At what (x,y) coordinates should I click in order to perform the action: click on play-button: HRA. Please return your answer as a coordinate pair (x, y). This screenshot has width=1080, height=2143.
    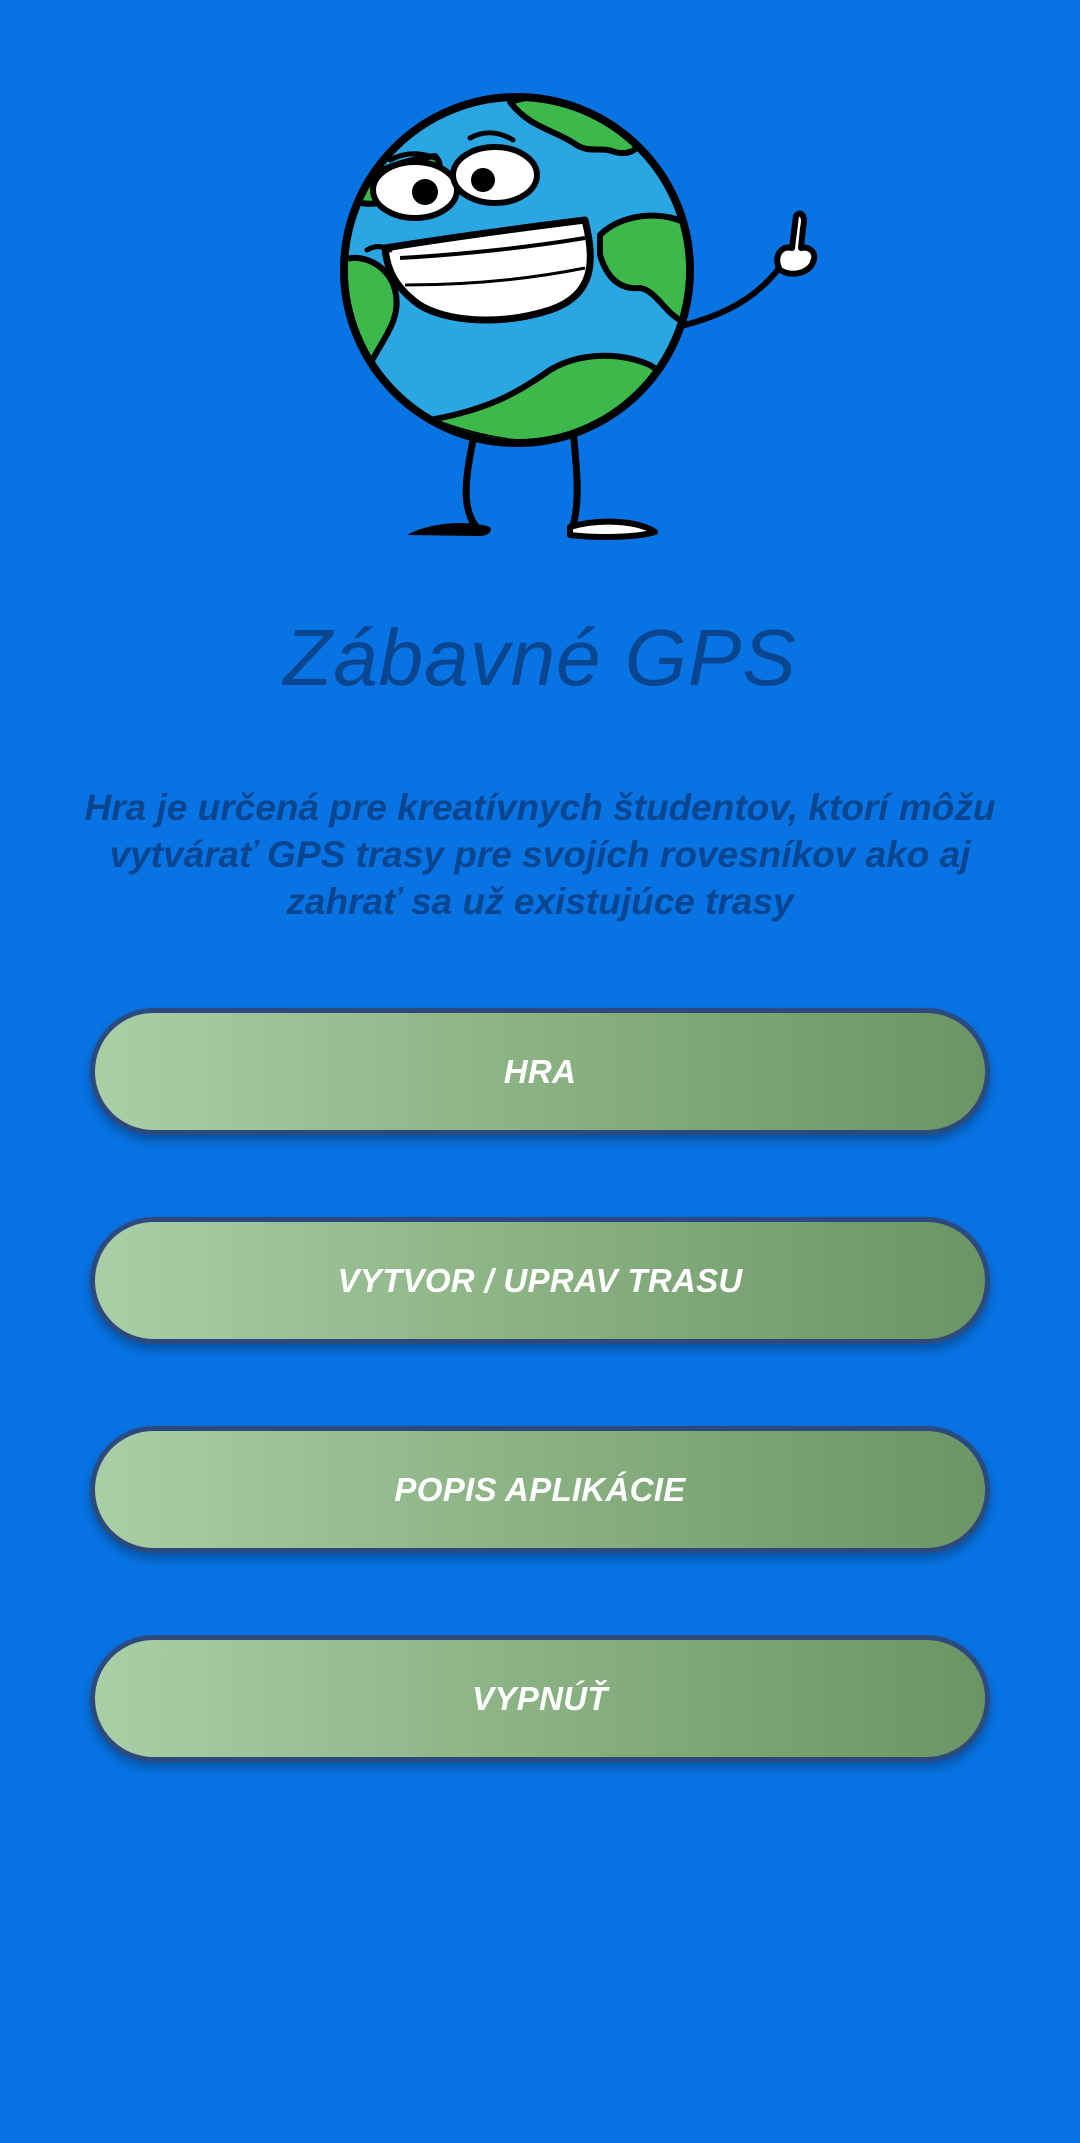
    Looking at the image, I should click on (540, 1071).